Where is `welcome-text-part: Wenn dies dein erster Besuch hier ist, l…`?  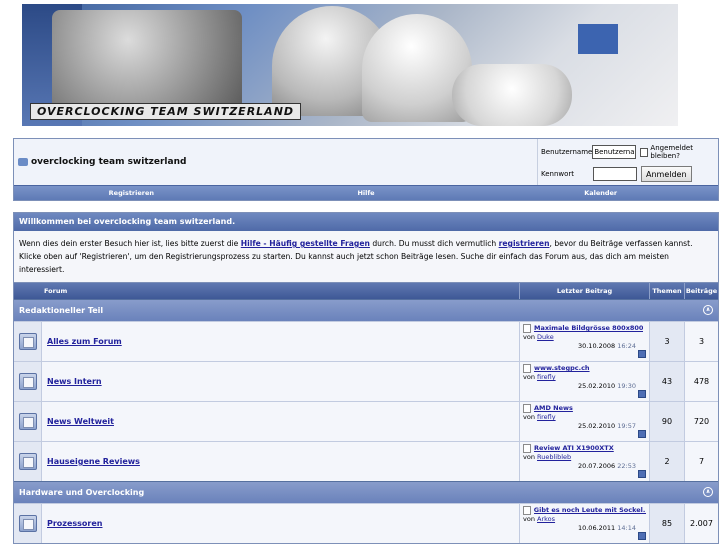 welcome-text-part: Wenn dies dein erster Besuch hier ist, l… is located at coordinates (130, 243).